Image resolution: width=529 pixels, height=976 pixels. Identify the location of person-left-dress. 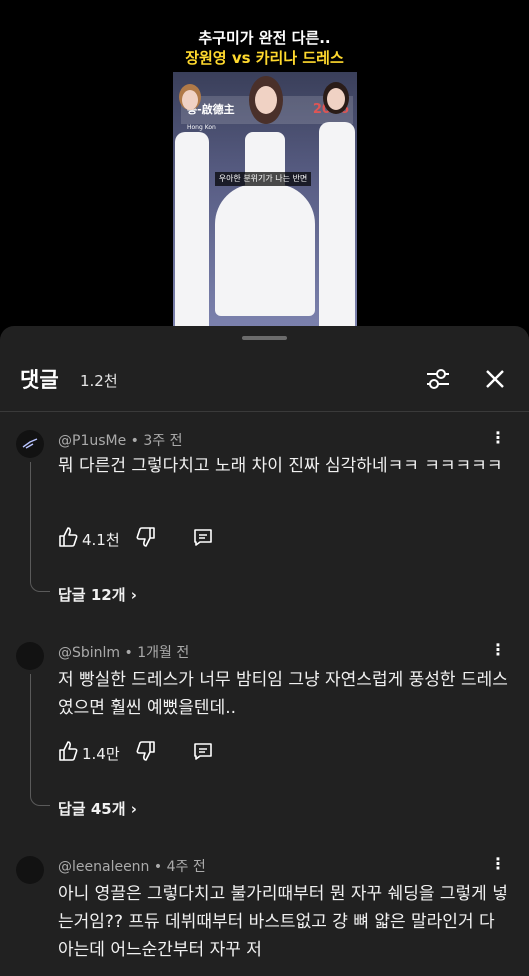
(192, 229).